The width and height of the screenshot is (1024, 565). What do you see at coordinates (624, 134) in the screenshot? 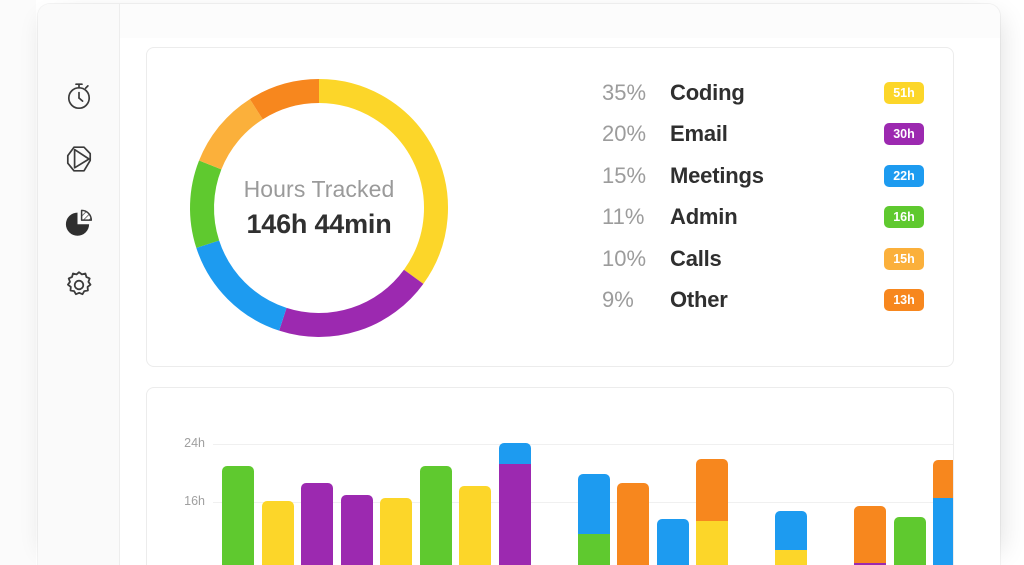
I see `legend-percent: 20%` at bounding box center [624, 134].